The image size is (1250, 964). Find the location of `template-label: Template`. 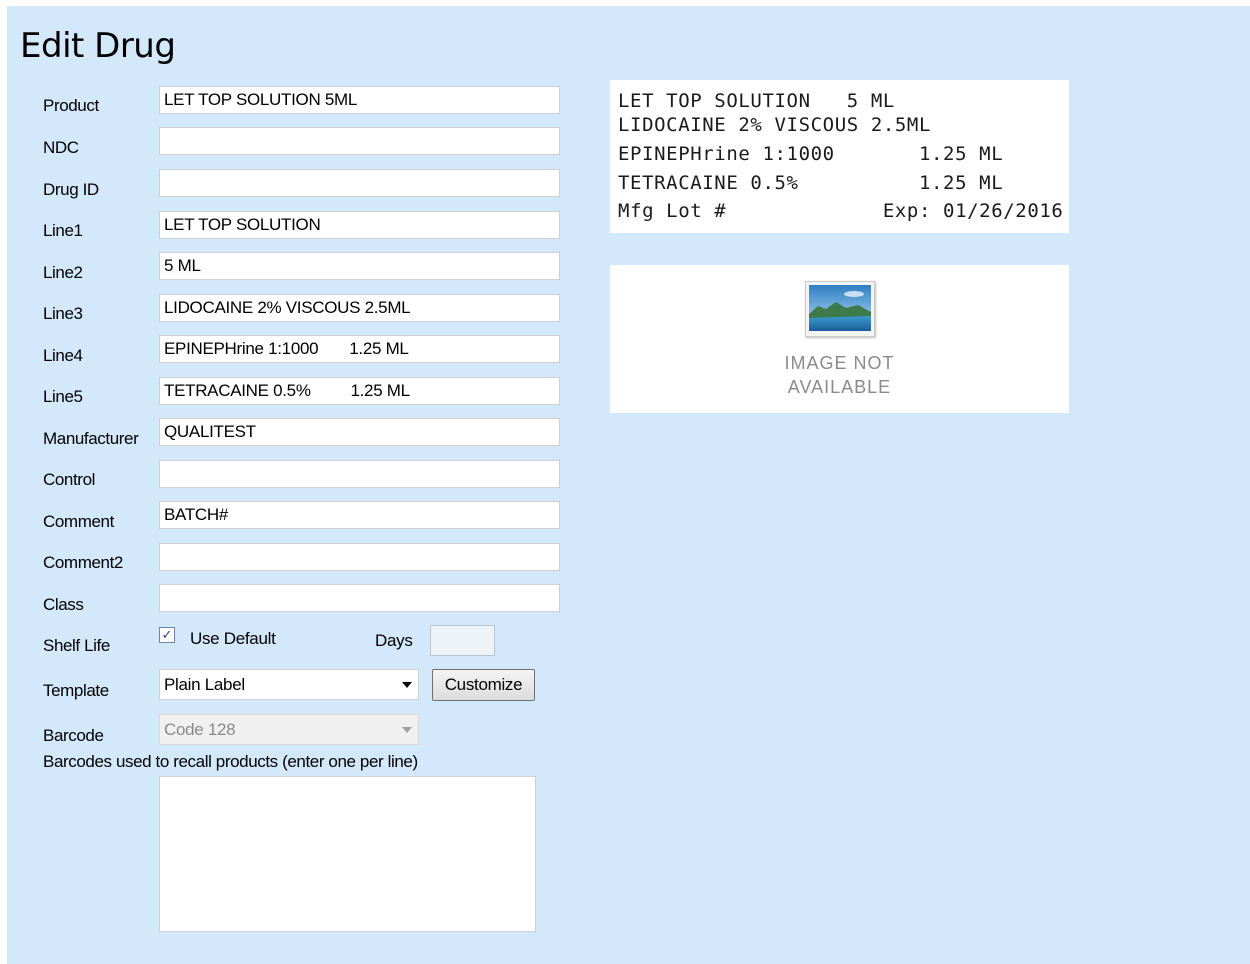

template-label: Template is located at coordinates (76, 690).